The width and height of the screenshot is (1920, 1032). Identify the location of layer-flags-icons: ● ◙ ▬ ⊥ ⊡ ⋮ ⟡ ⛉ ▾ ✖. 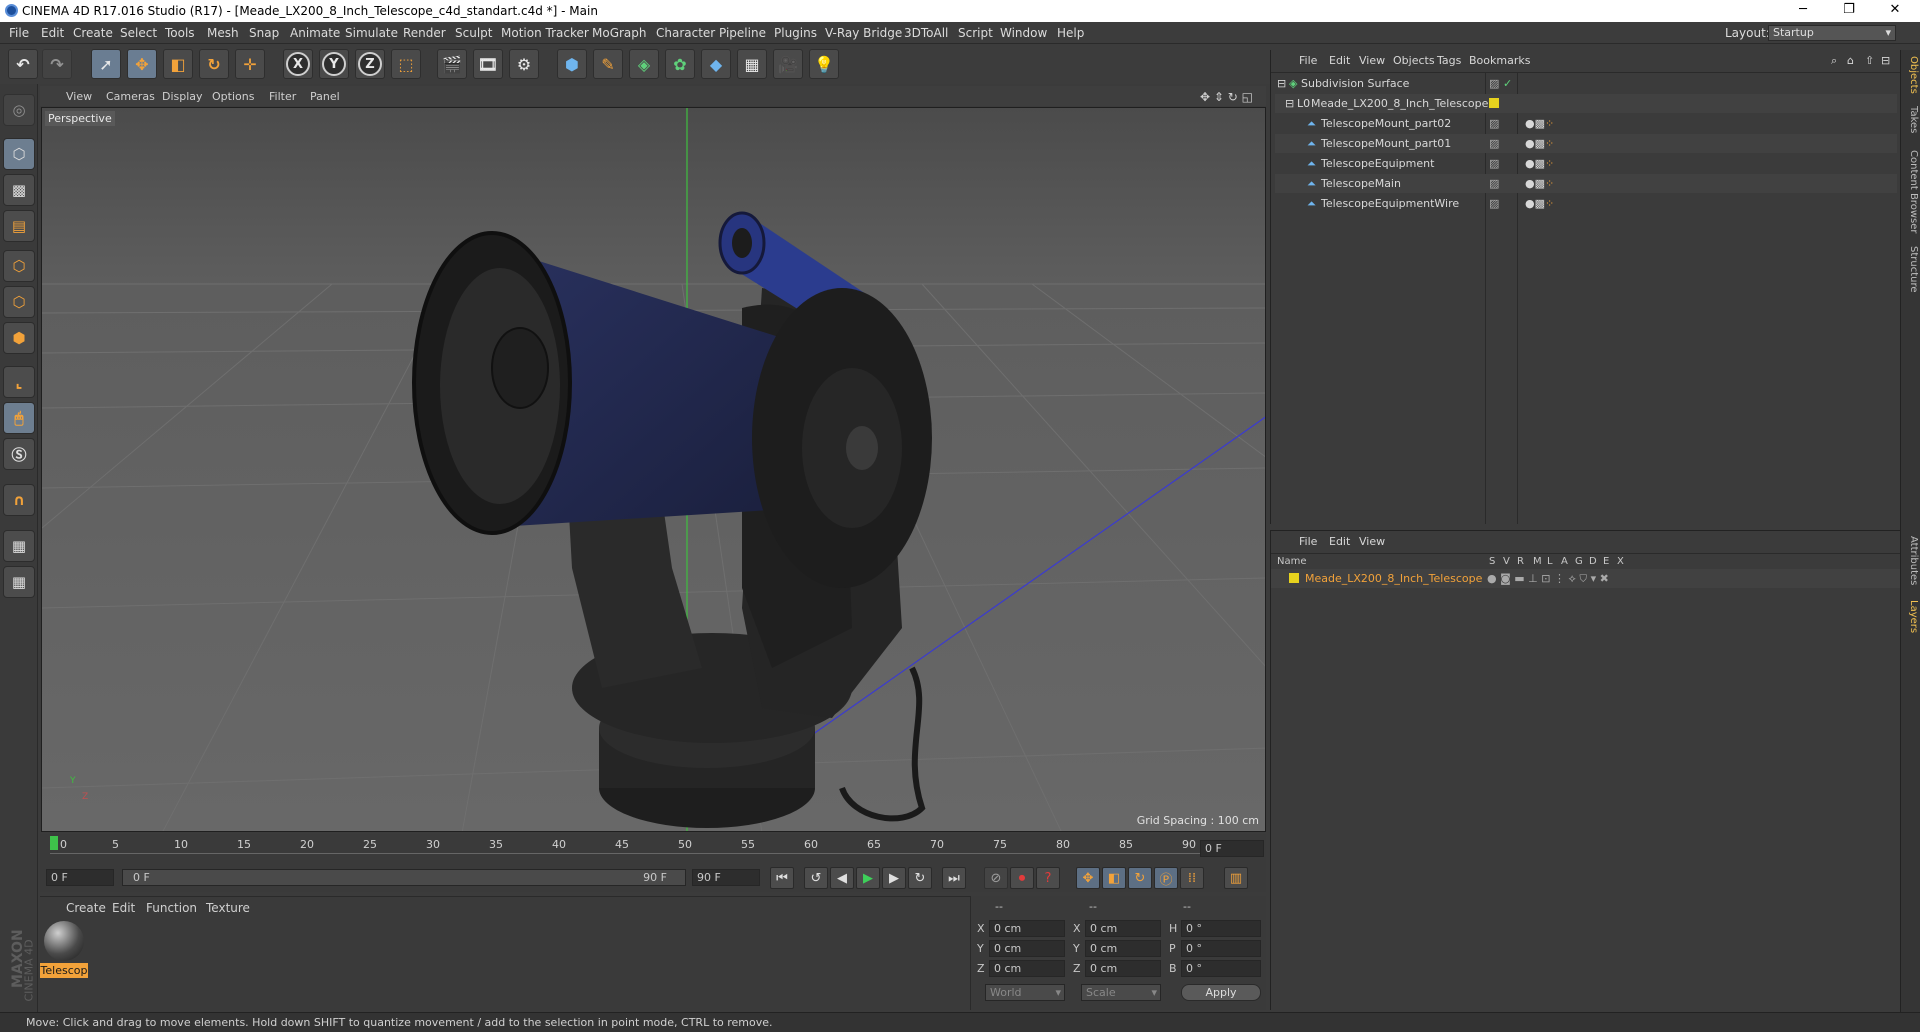
(1548, 578).